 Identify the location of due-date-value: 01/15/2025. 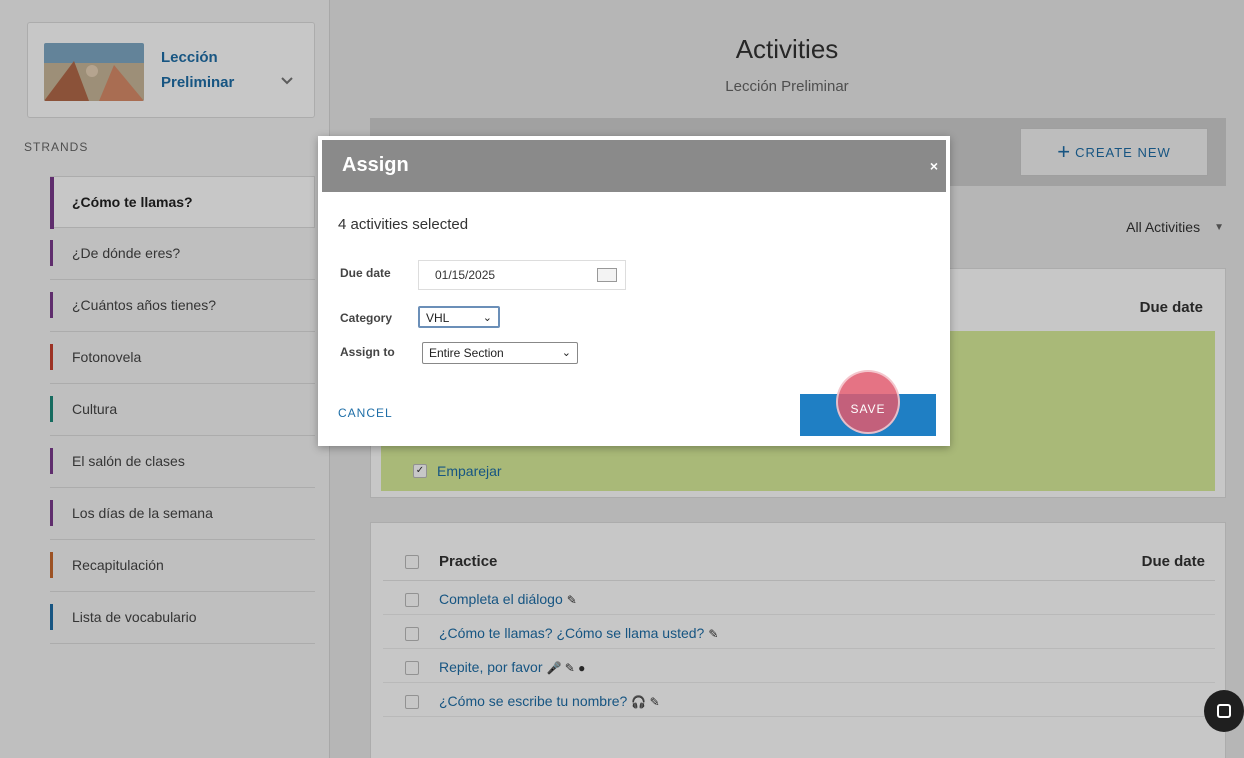
(465, 275).